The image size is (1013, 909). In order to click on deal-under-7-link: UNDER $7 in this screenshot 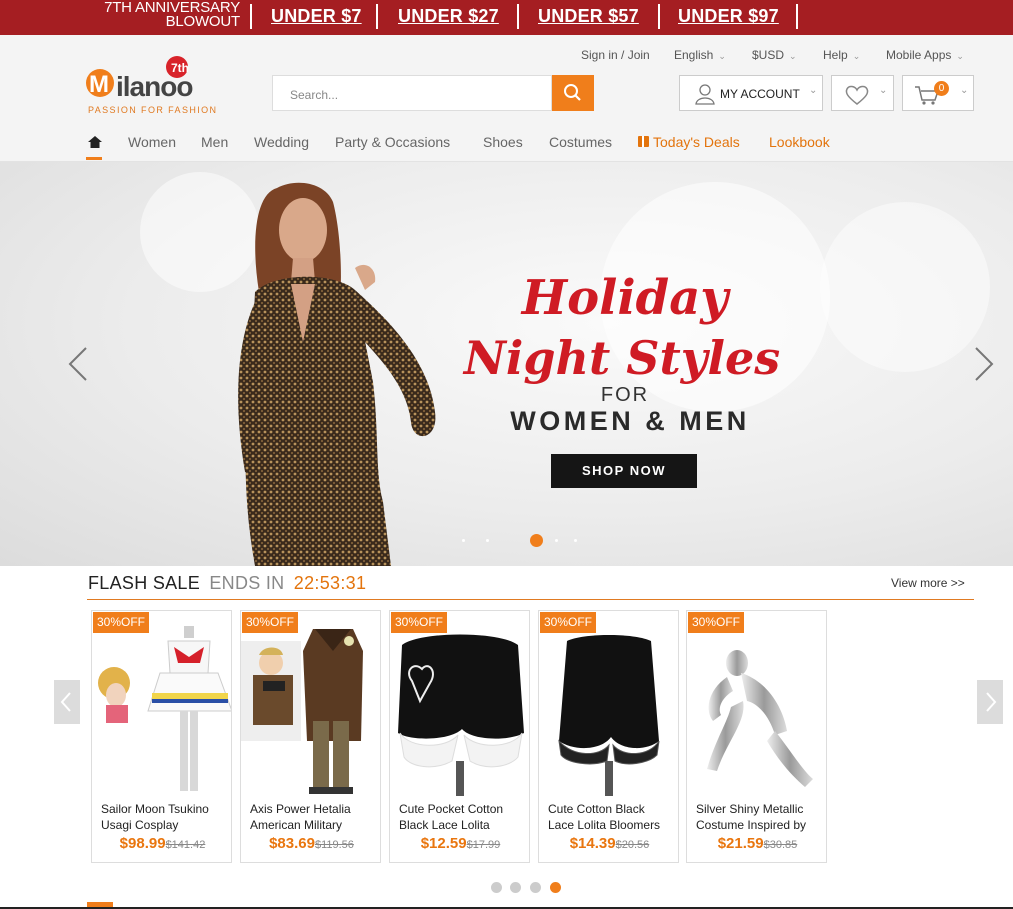, I will do `click(316, 16)`.